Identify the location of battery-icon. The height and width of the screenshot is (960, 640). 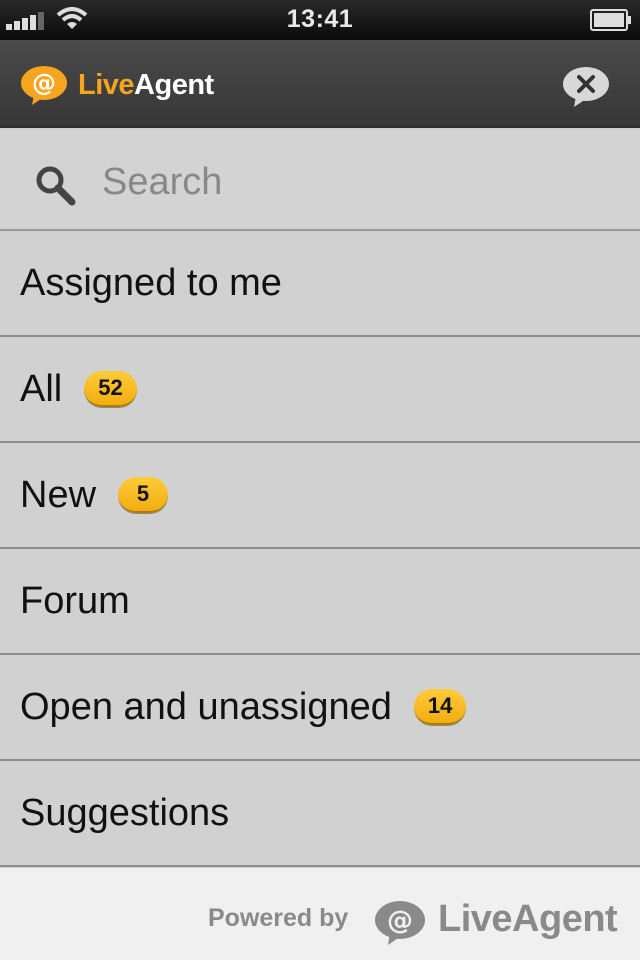
(610, 20).